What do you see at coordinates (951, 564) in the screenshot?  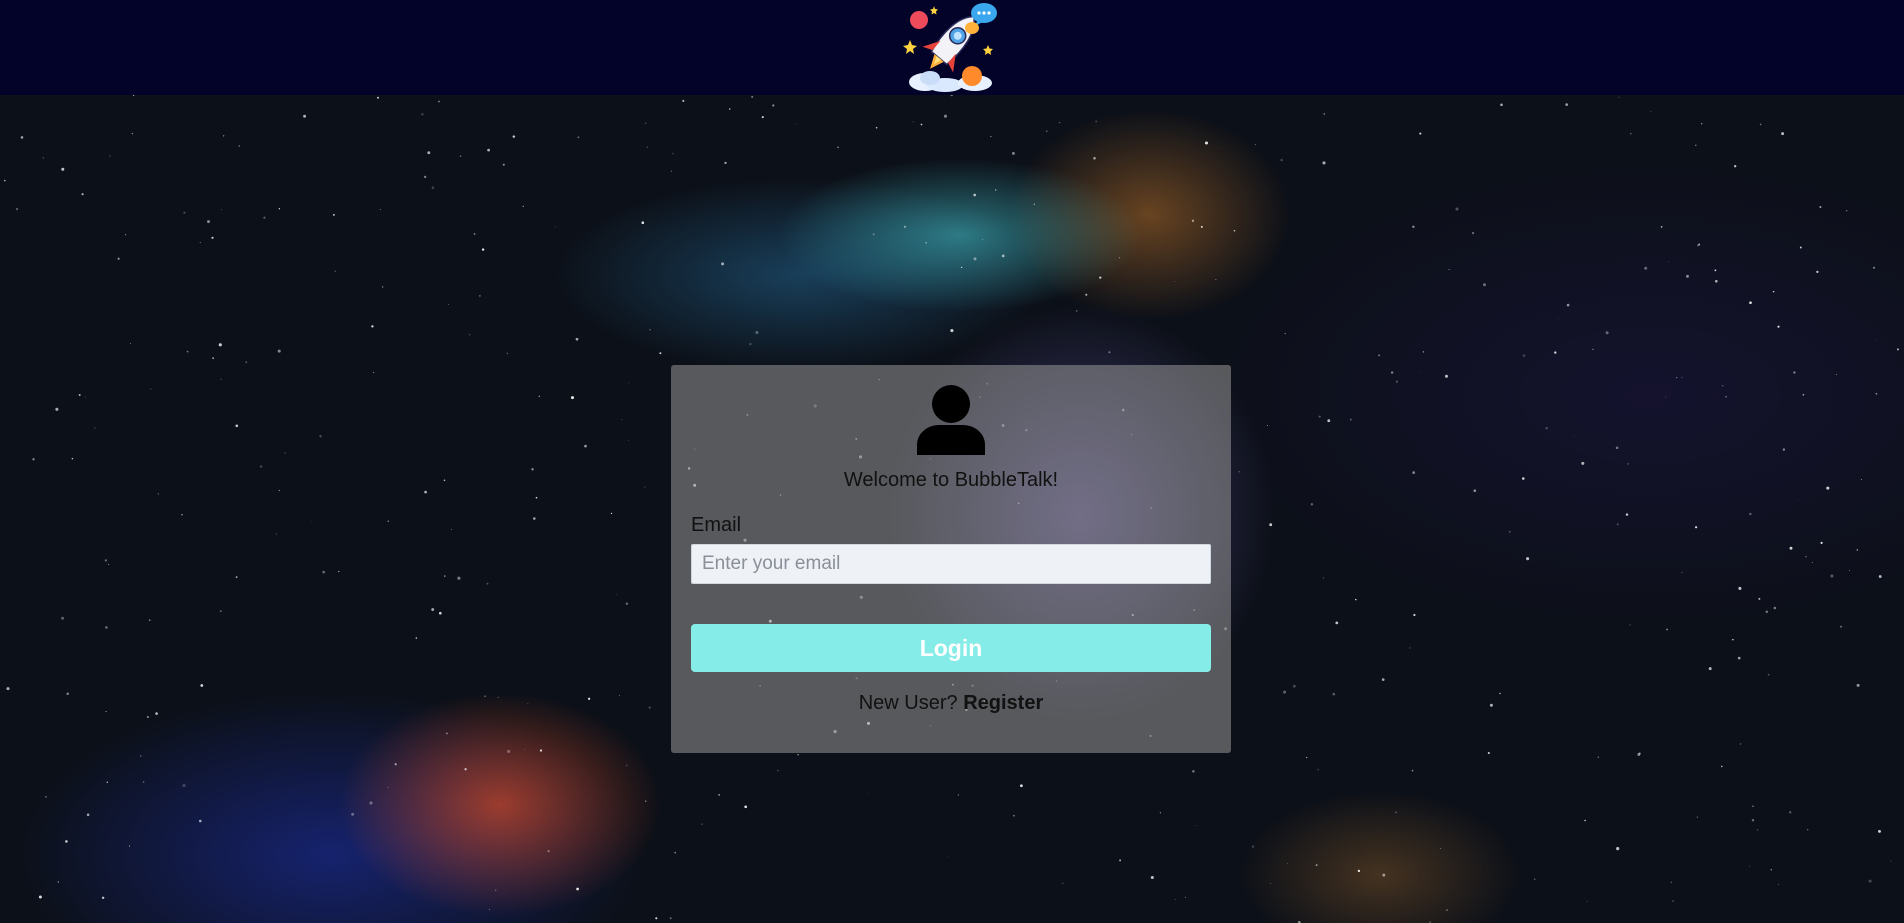 I see `email-field` at bounding box center [951, 564].